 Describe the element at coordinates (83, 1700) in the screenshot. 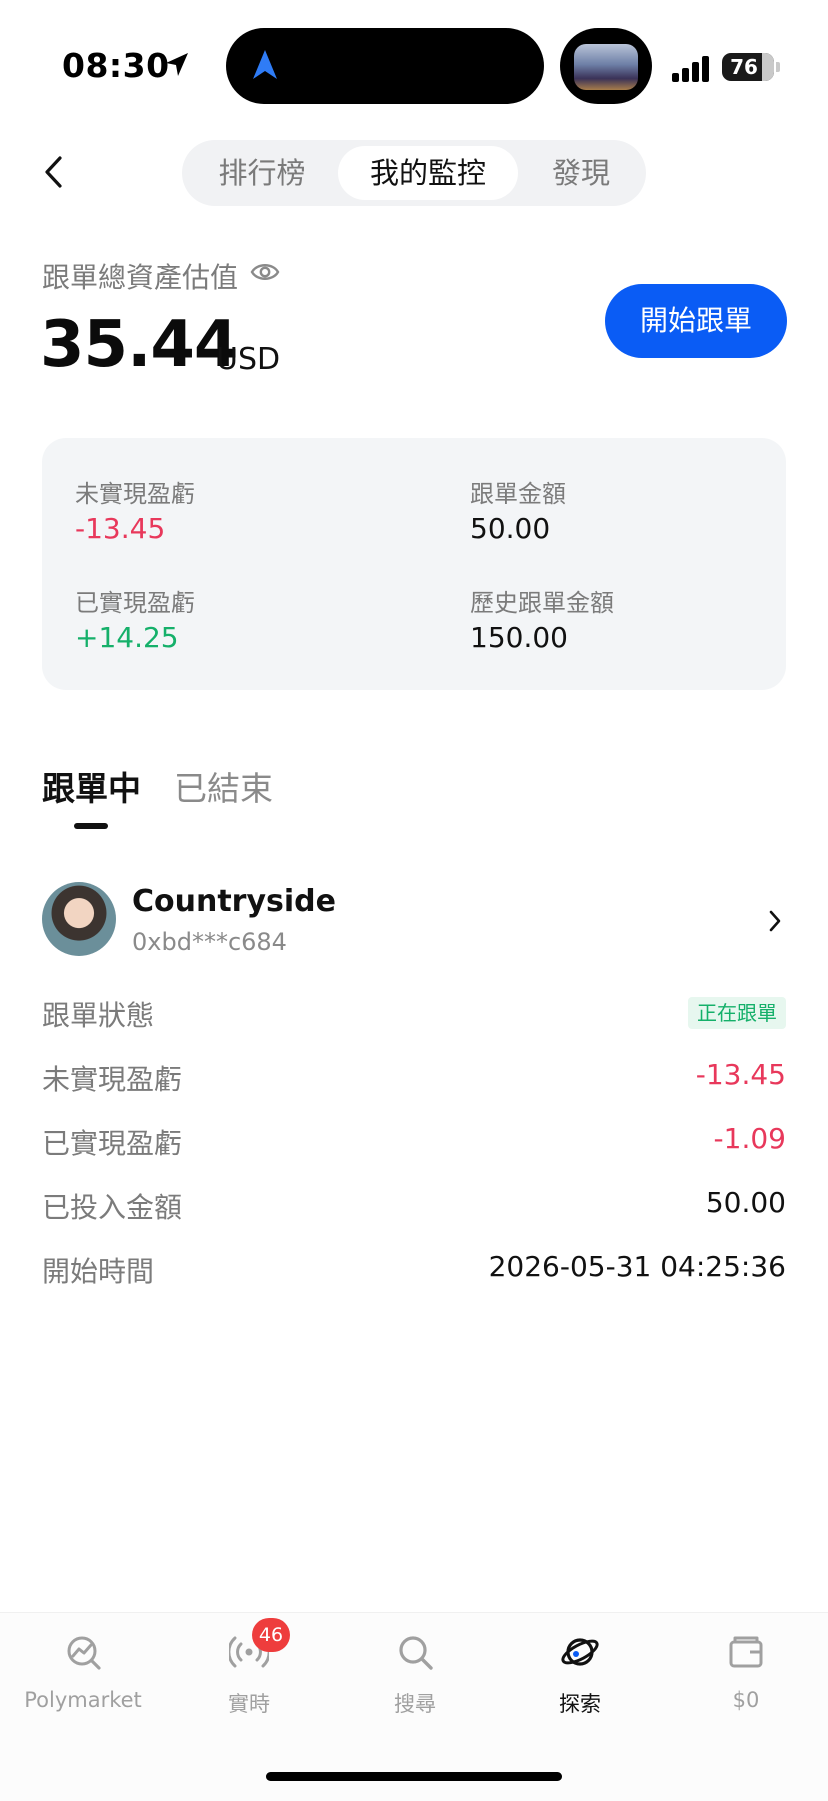

I see `nav-label-polymarket: Polymarket` at that location.